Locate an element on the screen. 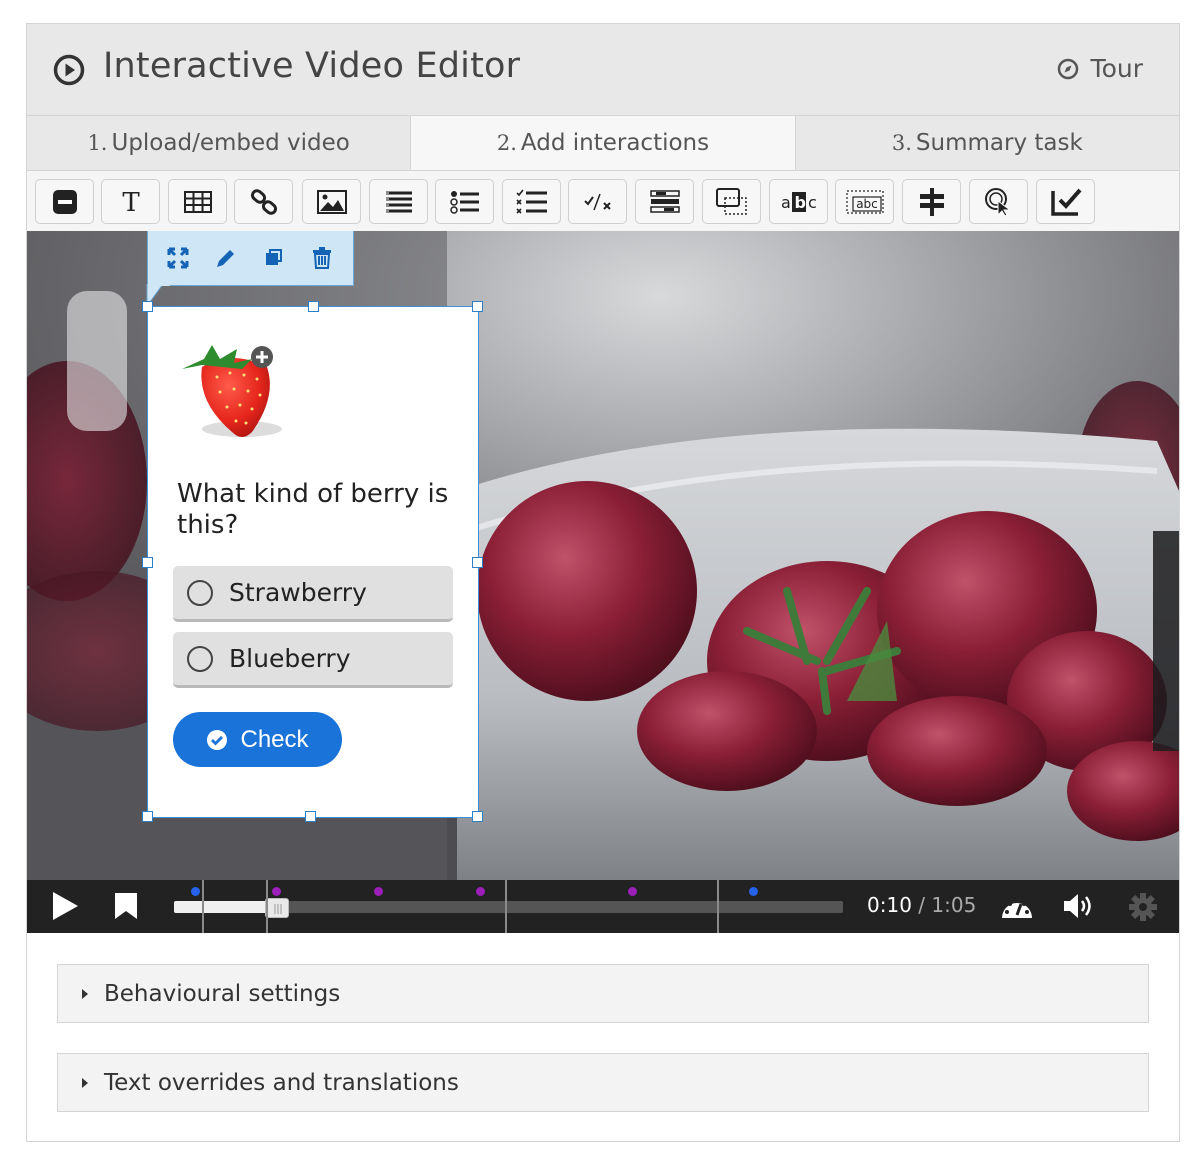 The width and height of the screenshot is (1200, 1174). volume-icon is located at coordinates (1079, 906).